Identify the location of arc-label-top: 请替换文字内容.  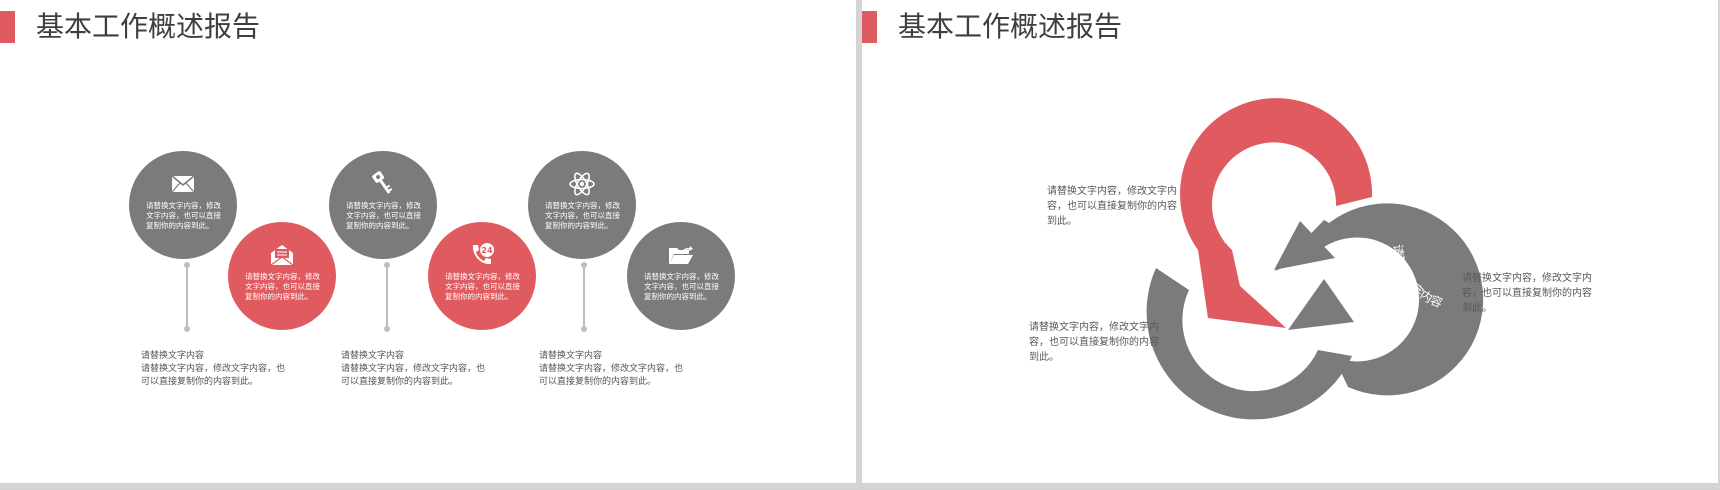
(1255, 213).